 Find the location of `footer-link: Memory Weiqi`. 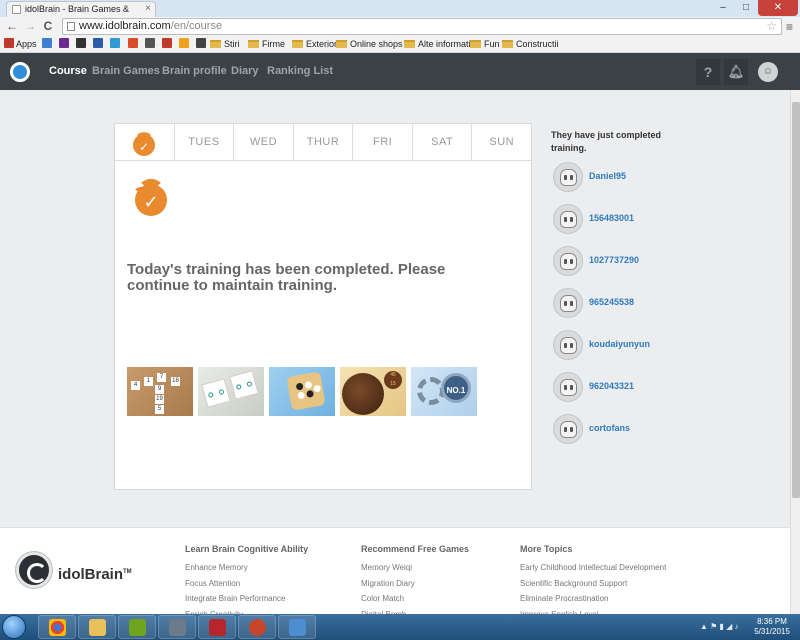

footer-link: Memory Weiqi is located at coordinates (415, 568).